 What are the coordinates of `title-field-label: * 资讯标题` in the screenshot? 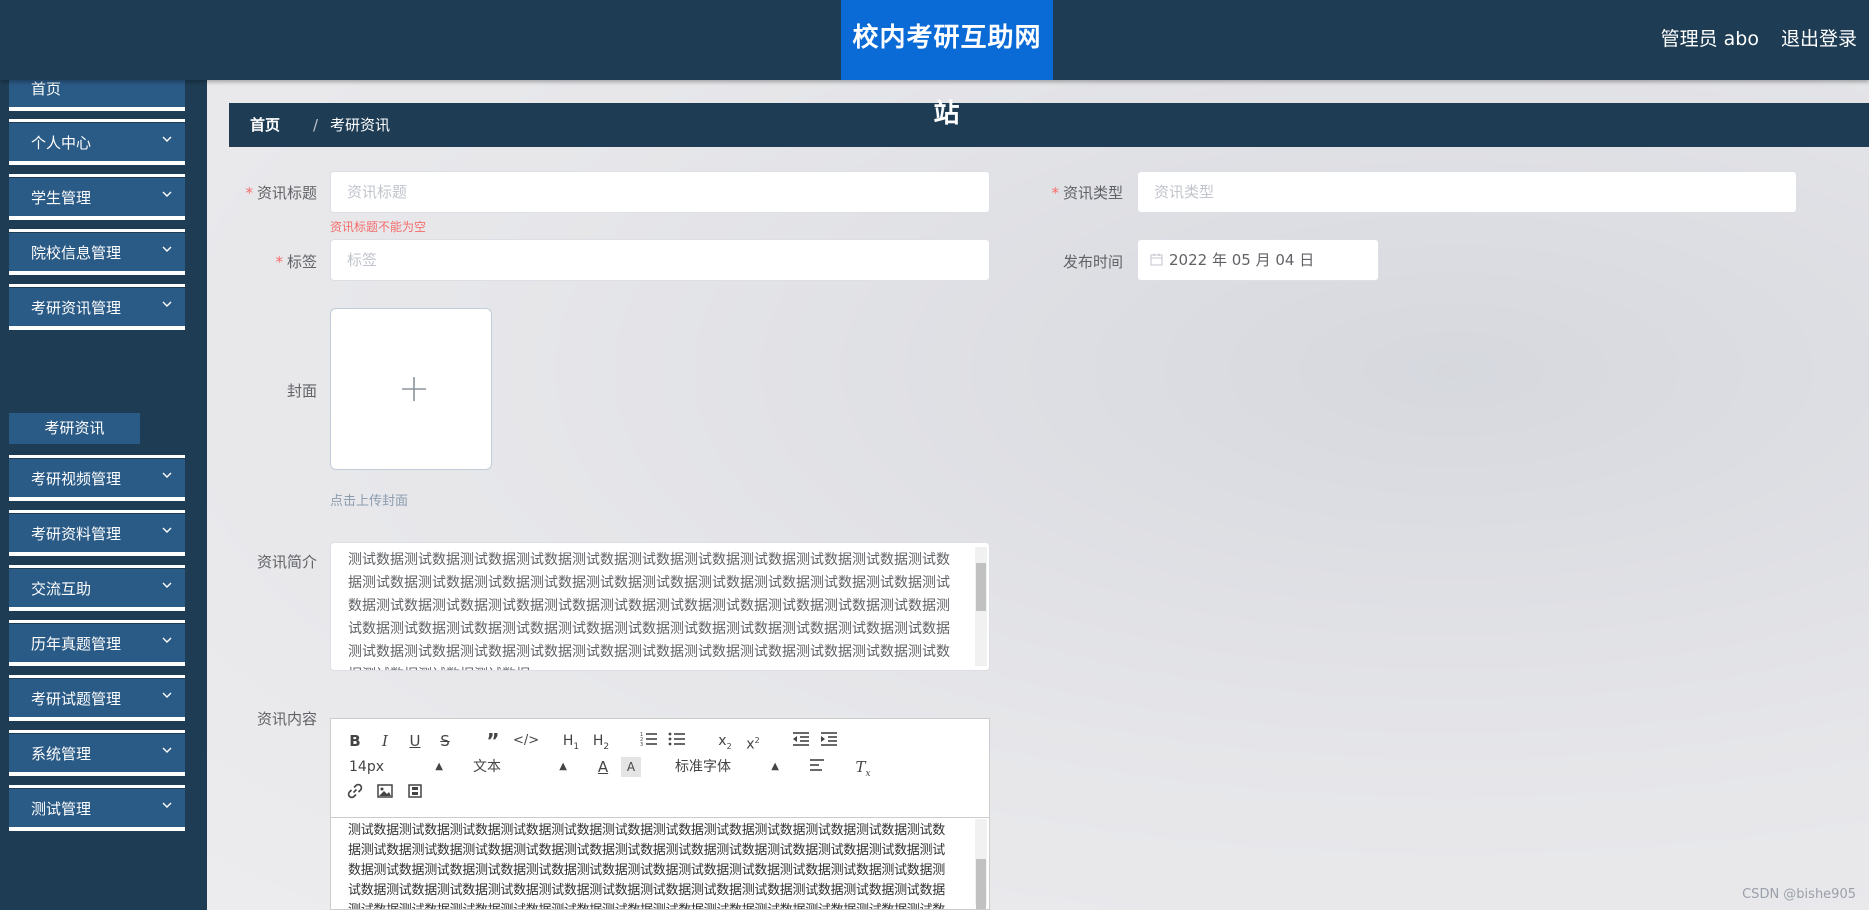 It's located at (262, 192).